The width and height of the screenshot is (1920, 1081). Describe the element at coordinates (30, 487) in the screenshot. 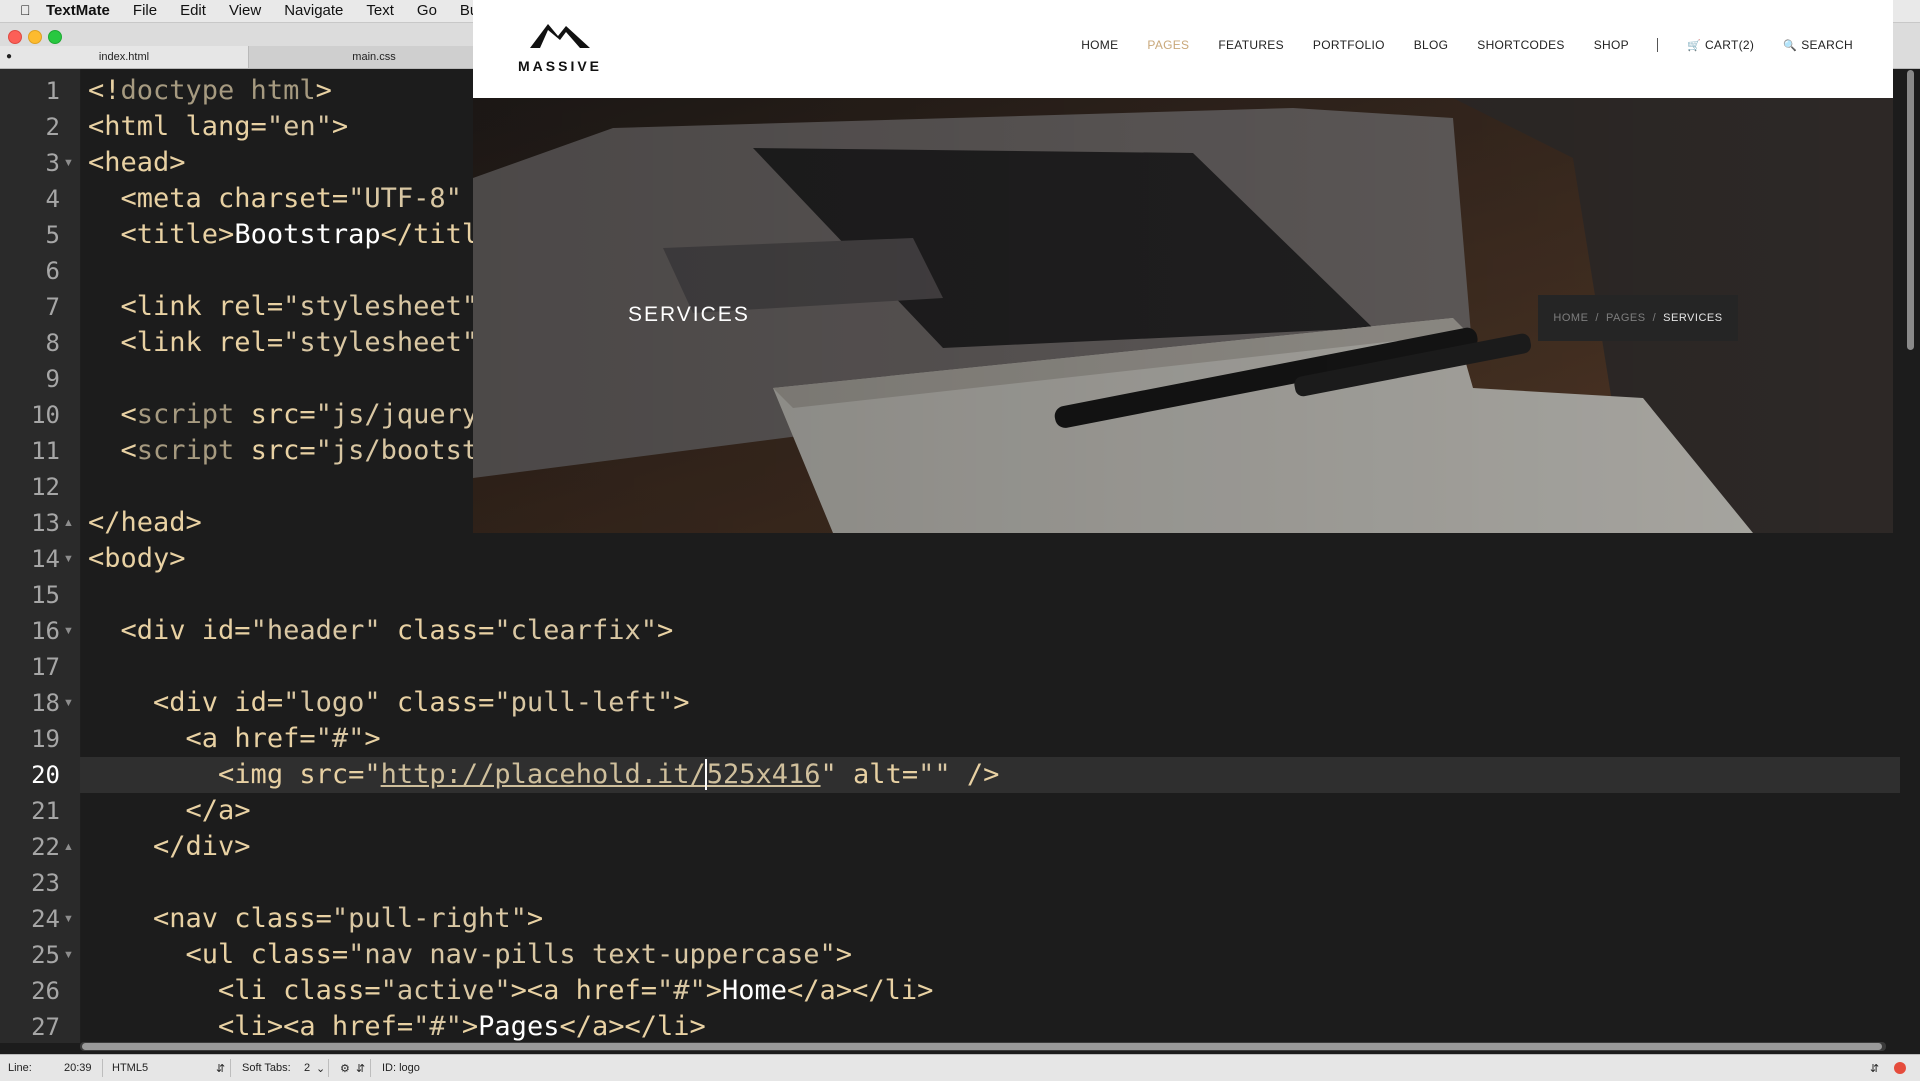

I see `line-number: 12` at that location.